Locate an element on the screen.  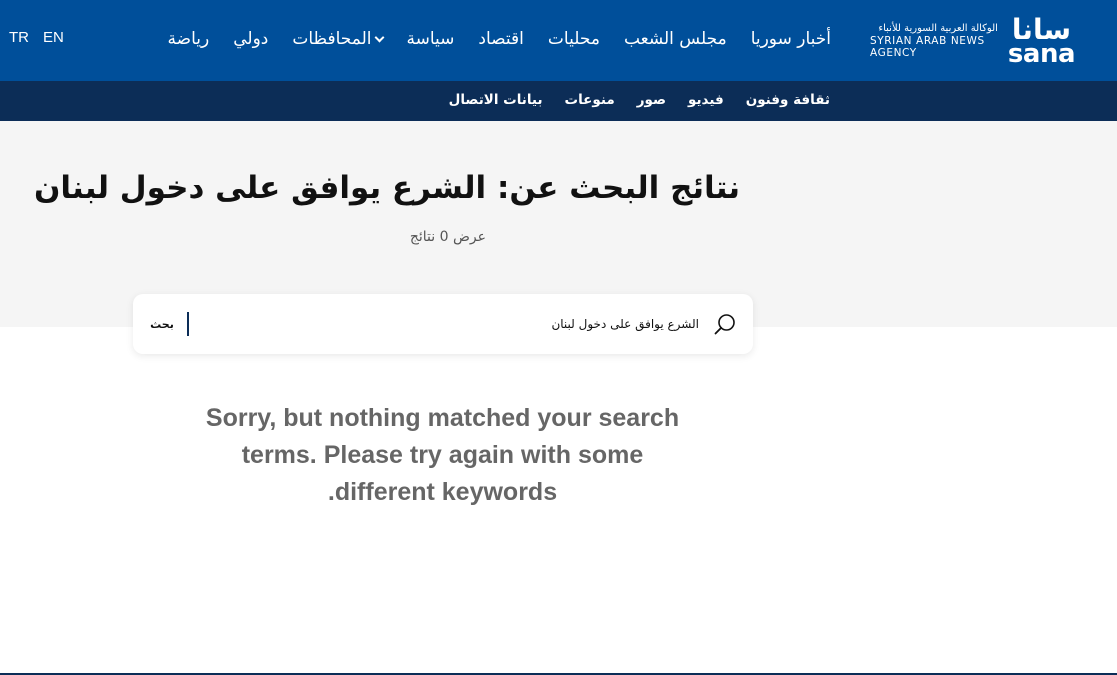
subnav-item-contact: بيانات الاتصال is located at coordinates (496, 100).